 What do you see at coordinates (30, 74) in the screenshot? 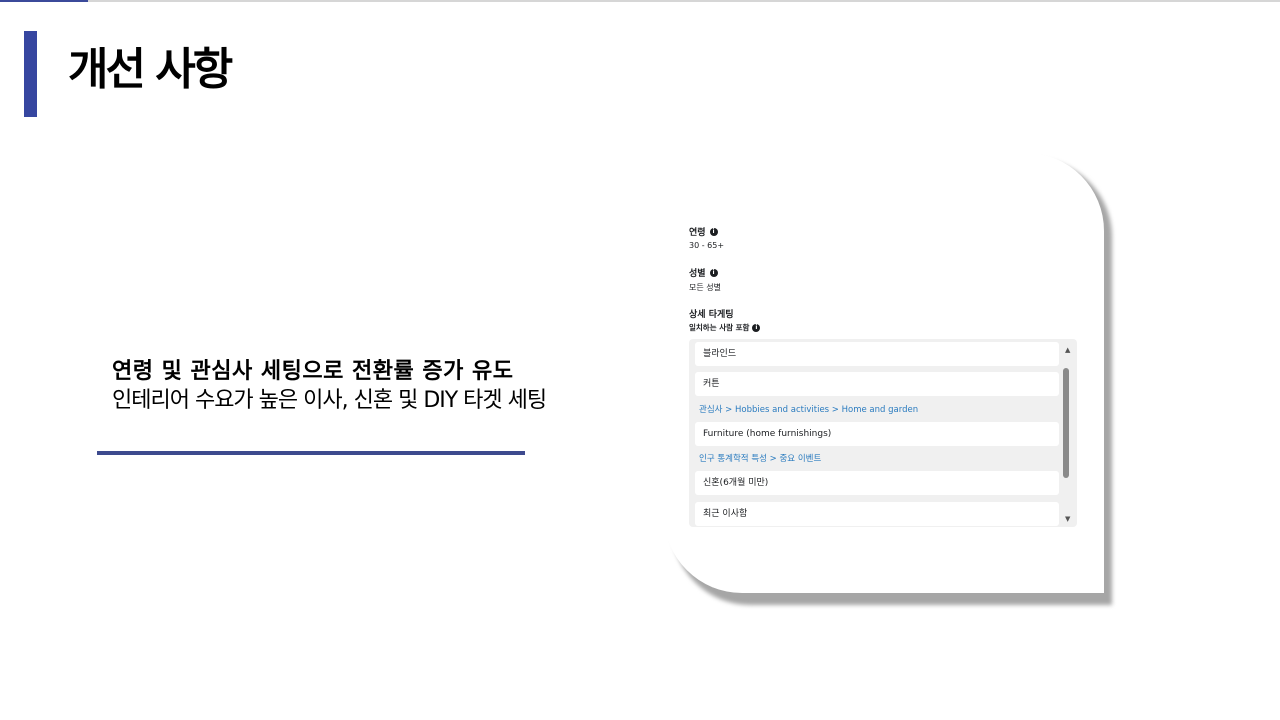
I see `title-accent-bar` at bounding box center [30, 74].